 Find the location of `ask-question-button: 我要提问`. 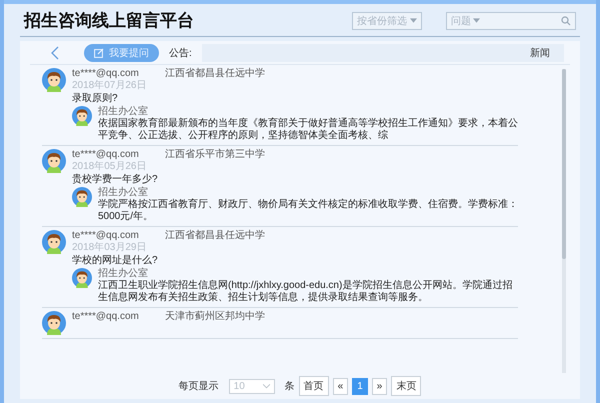

ask-question-button: 我要提问 is located at coordinates (121, 53).